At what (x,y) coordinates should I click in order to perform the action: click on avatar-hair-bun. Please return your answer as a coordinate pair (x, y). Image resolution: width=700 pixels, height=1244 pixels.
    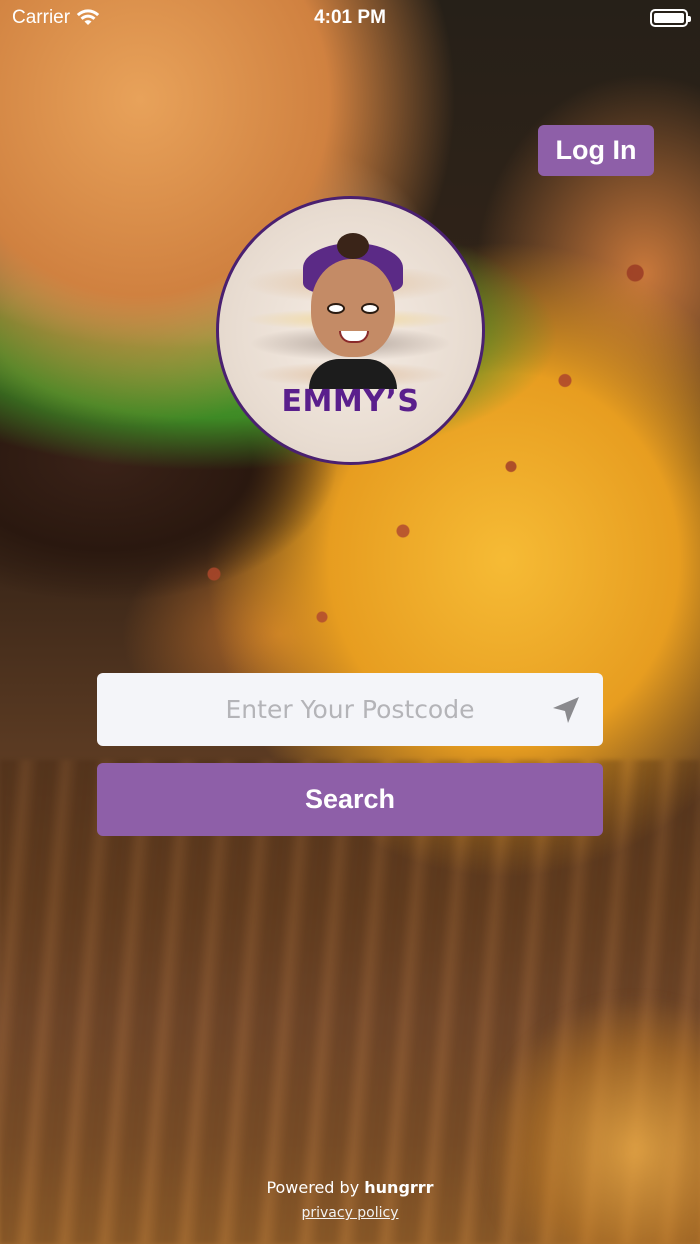
    Looking at the image, I should click on (353, 246).